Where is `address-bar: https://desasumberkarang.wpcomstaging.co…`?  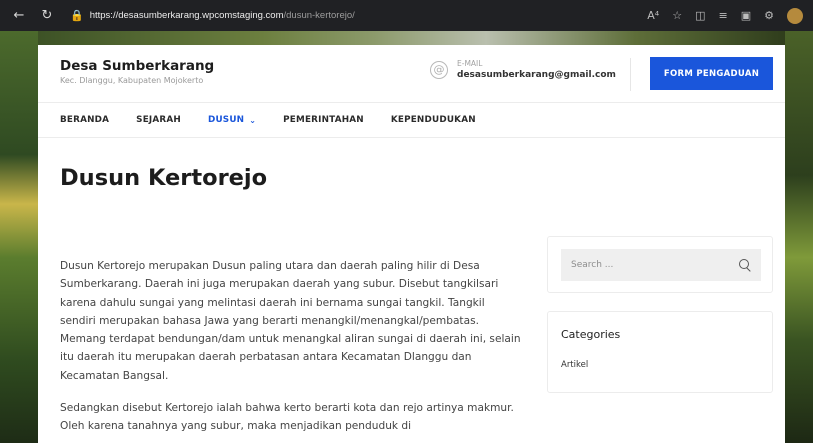 address-bar: https://desasumberkarang.wpcomstaging.co… is located at coordinates (222, 15).